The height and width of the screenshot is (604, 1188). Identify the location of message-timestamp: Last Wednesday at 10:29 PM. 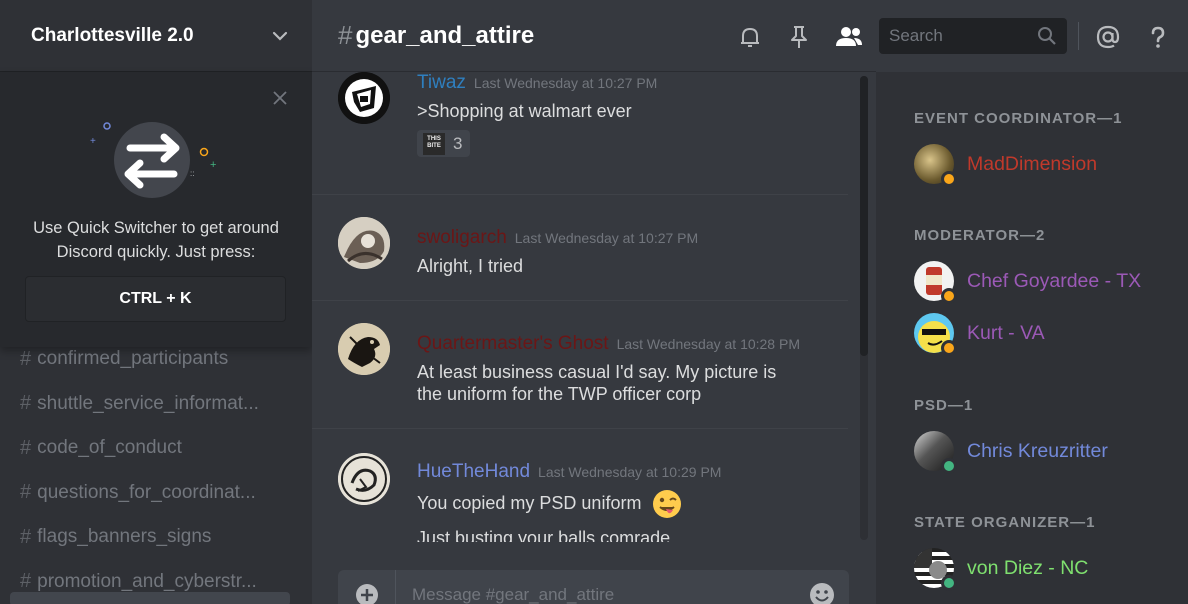
(630, 472).